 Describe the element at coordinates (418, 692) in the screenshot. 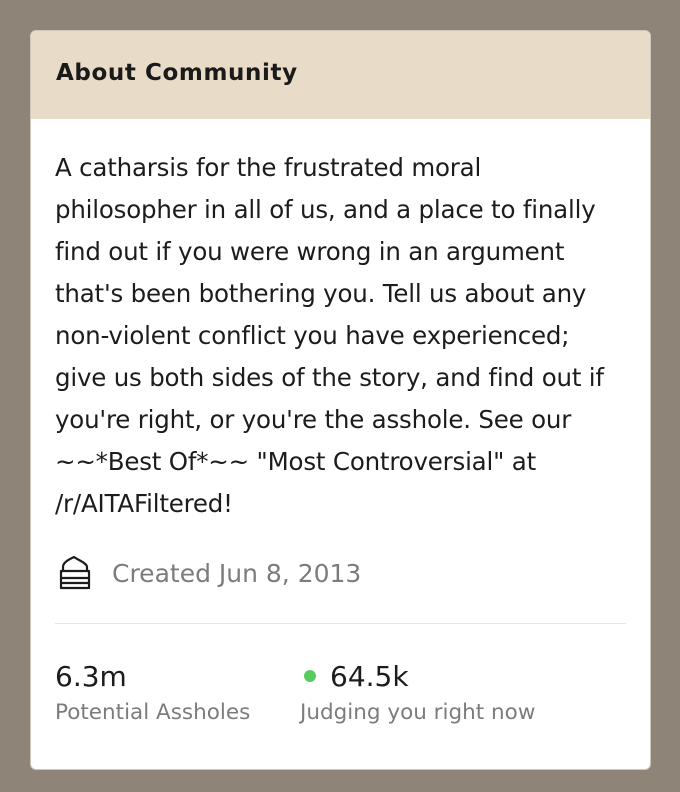

I see `online-stat: 64.5k Judging you right now` at that location.